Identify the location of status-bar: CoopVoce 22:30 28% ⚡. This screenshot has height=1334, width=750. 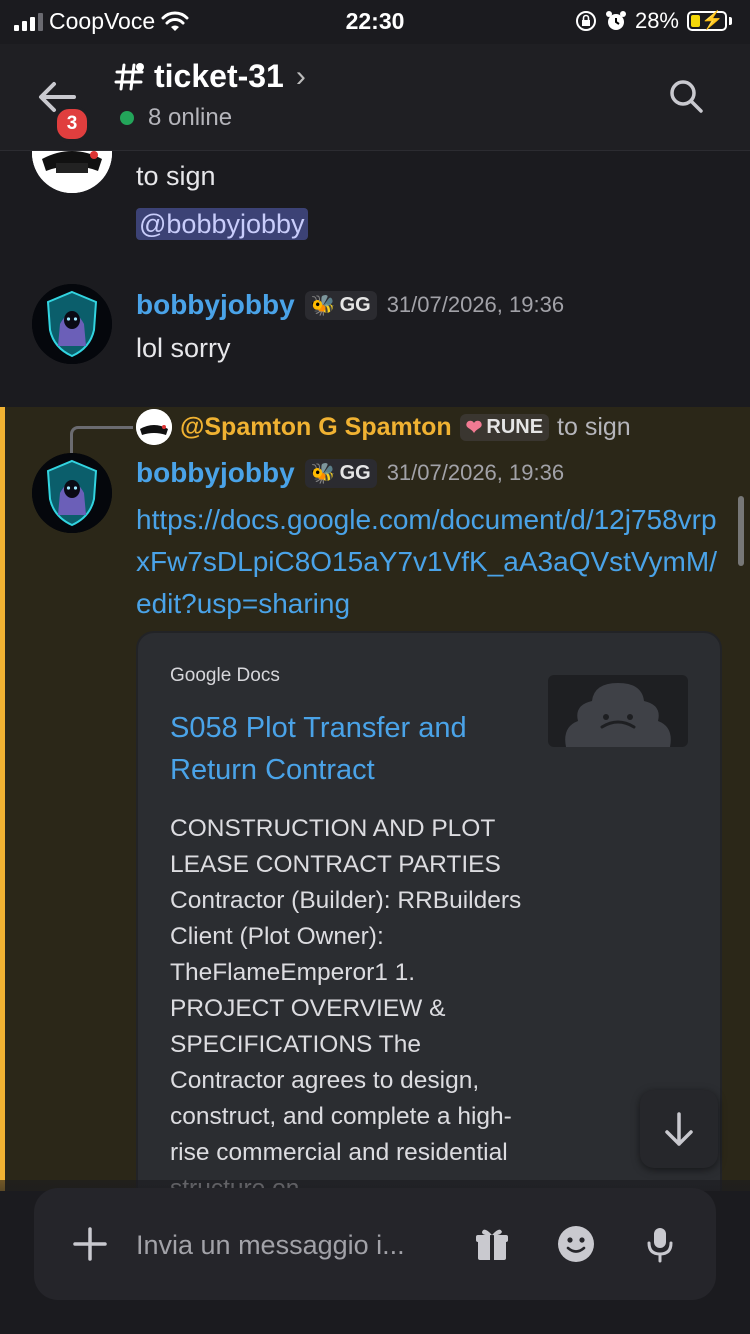
(375, 22).